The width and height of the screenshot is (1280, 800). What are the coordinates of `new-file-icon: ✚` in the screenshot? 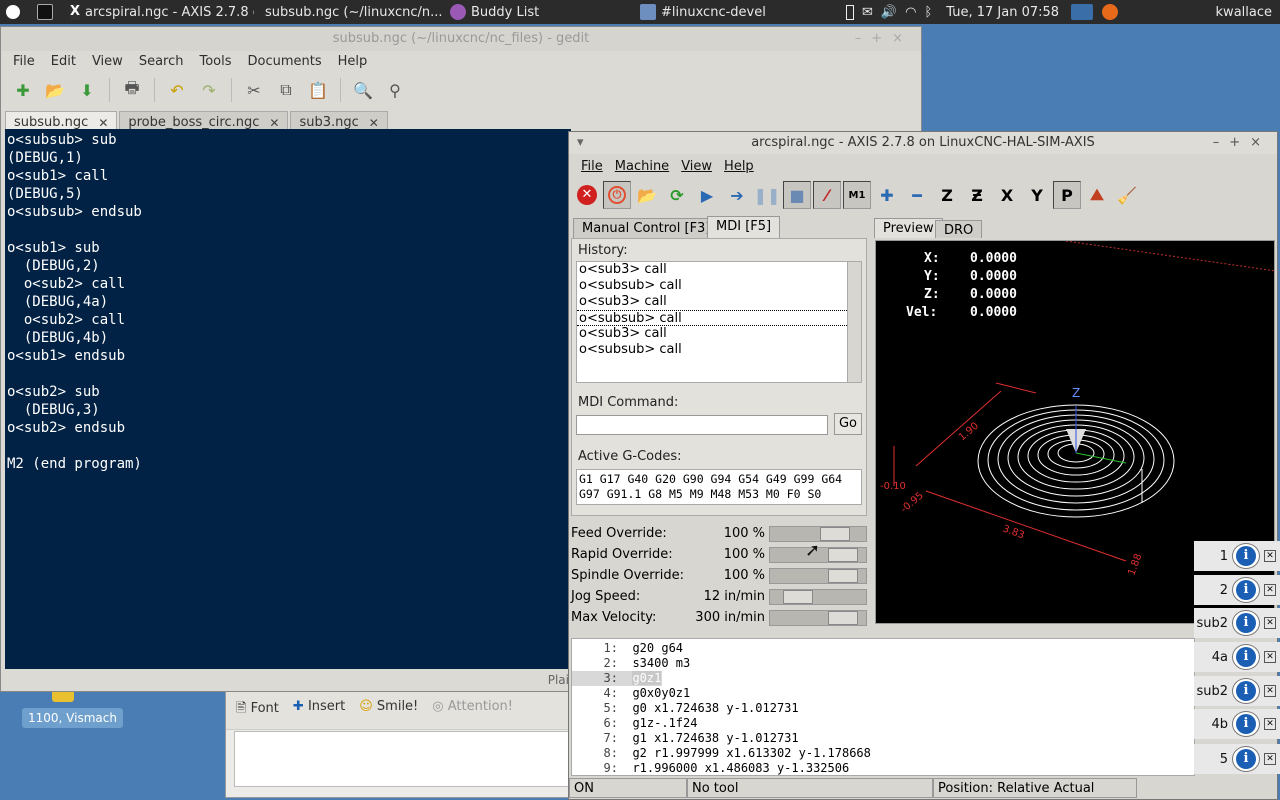 It's located at (23, 90).